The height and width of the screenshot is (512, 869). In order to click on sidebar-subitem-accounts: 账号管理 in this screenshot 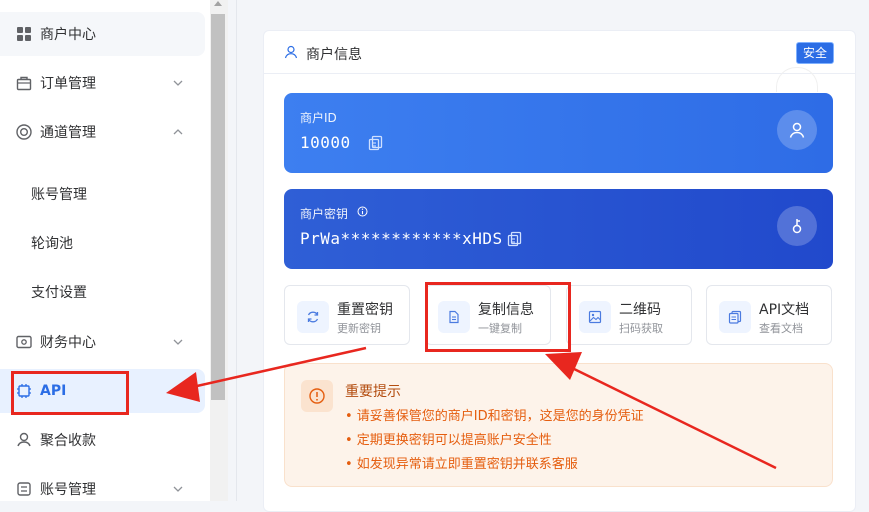, I will do `click(102, 194)`.